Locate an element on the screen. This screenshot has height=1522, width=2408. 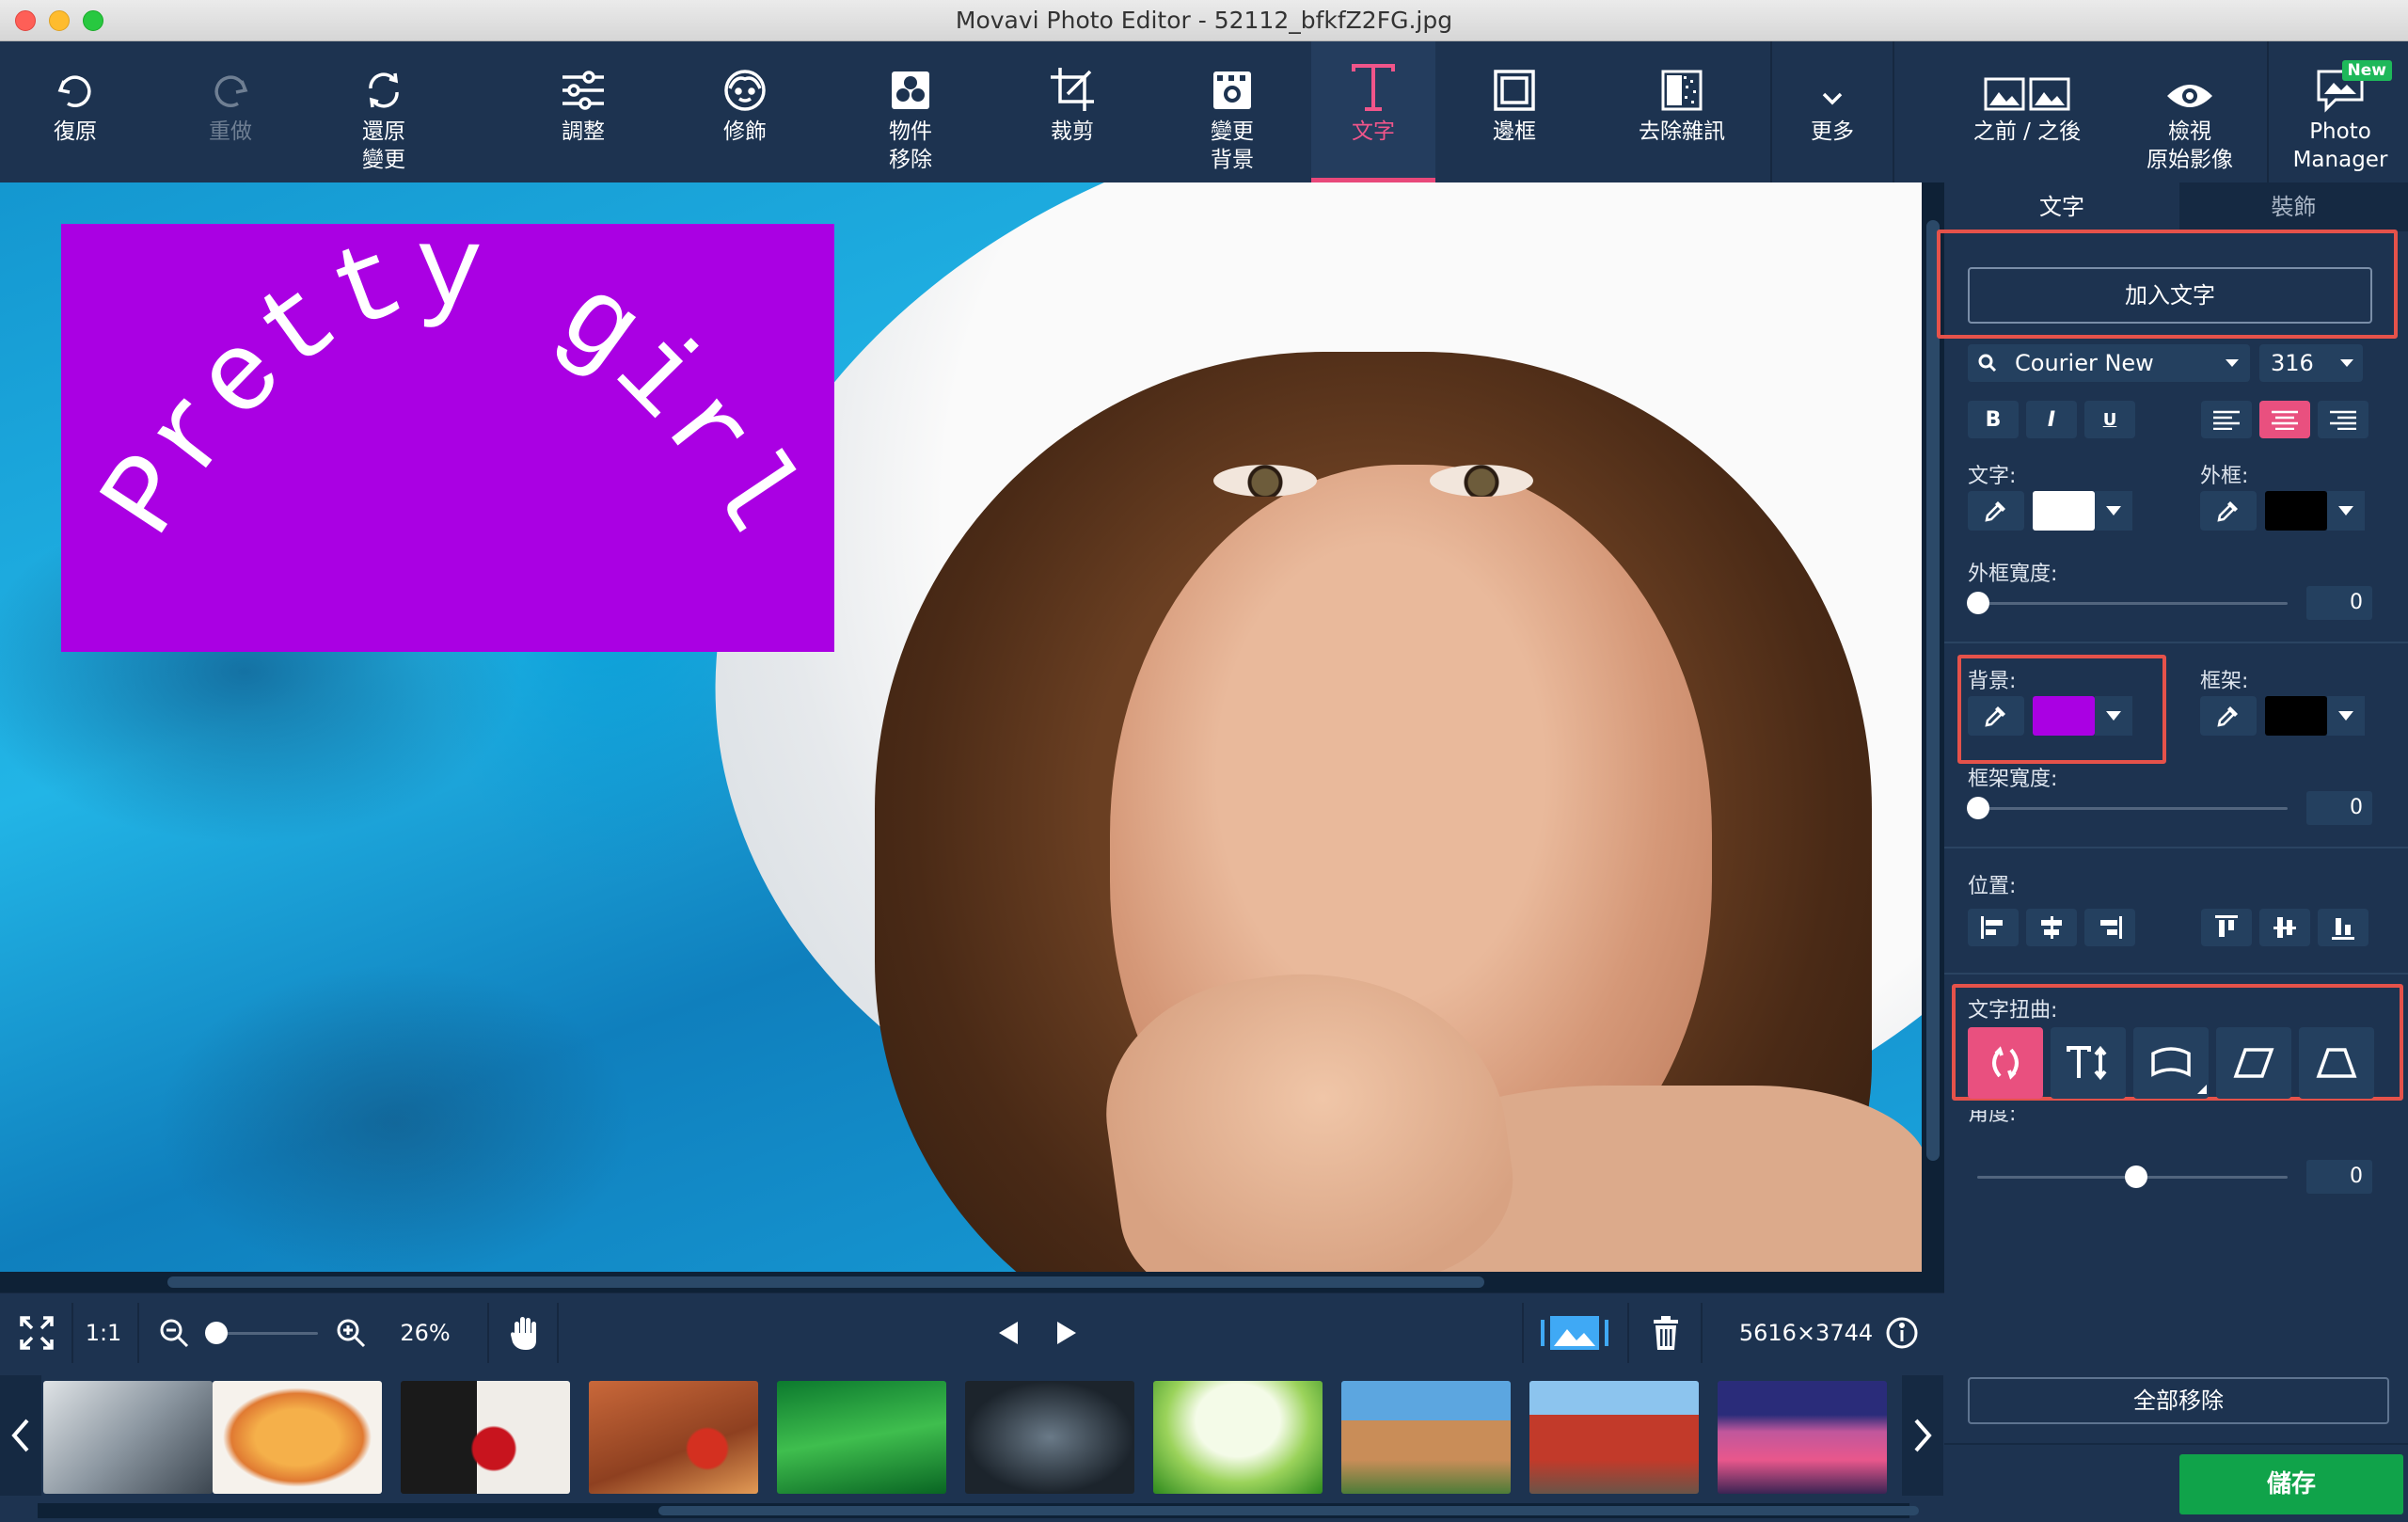
outline-color-swatch is located at coordinates (2296, 511).